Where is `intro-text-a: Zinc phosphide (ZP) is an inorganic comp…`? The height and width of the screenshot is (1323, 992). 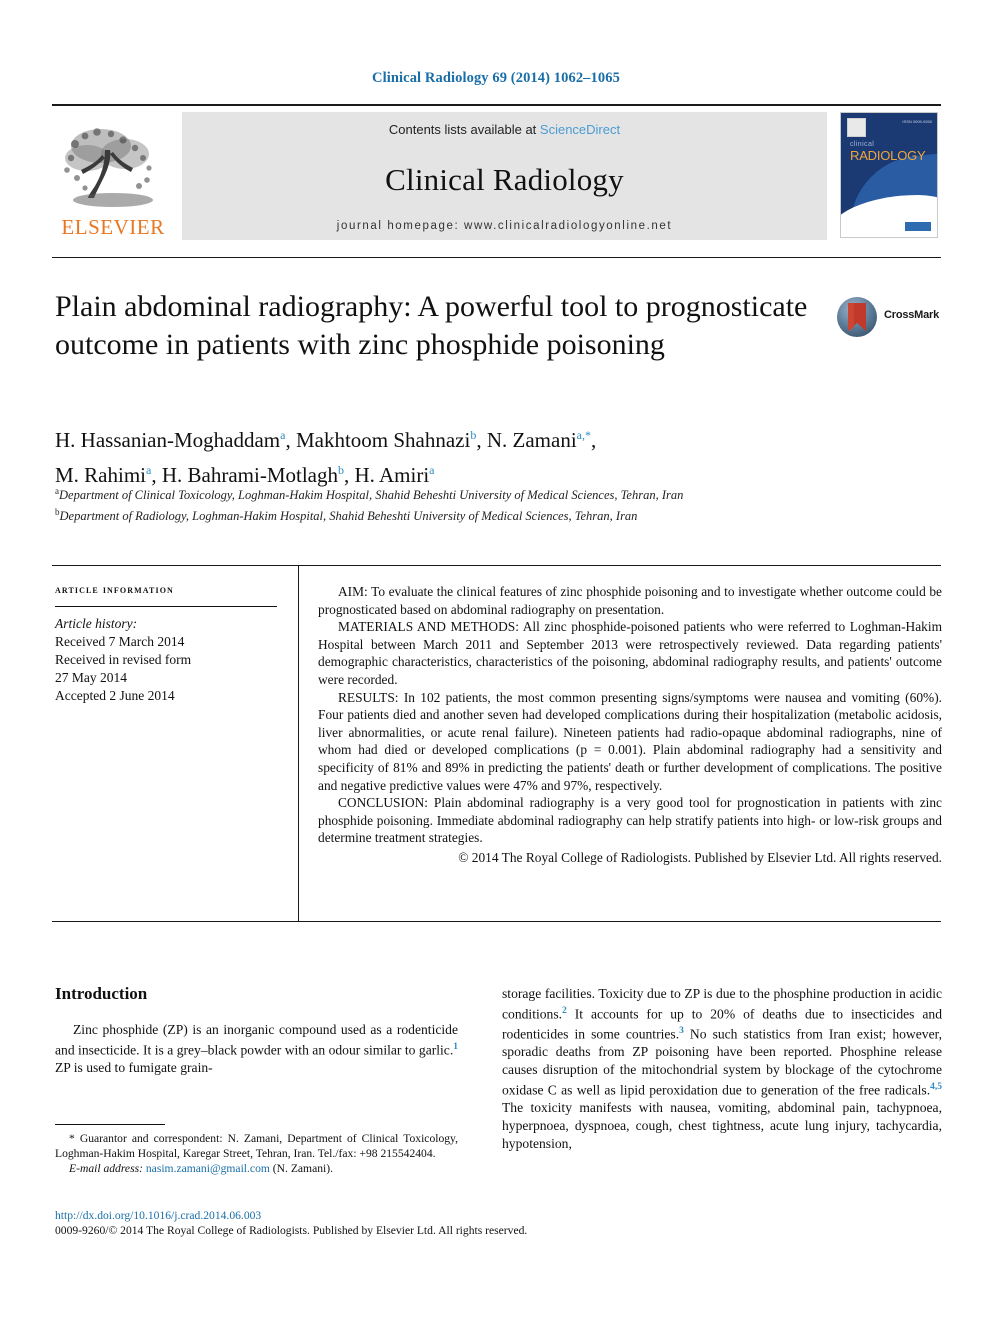 intro-text-a: Zinc phosphide (ZP) is an inorganic comp… is located at coordinates (256, 1039).